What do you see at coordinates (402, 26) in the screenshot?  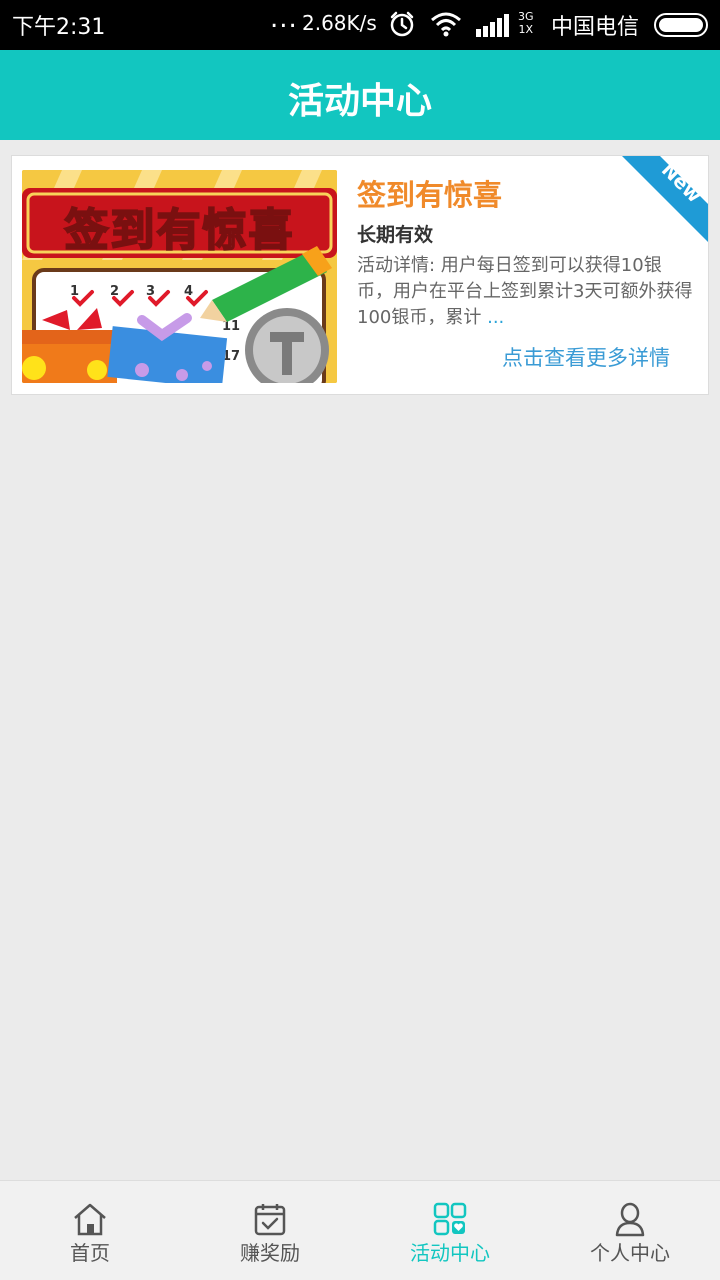 I see `alarm-icon` at bounding box center [402, 26].